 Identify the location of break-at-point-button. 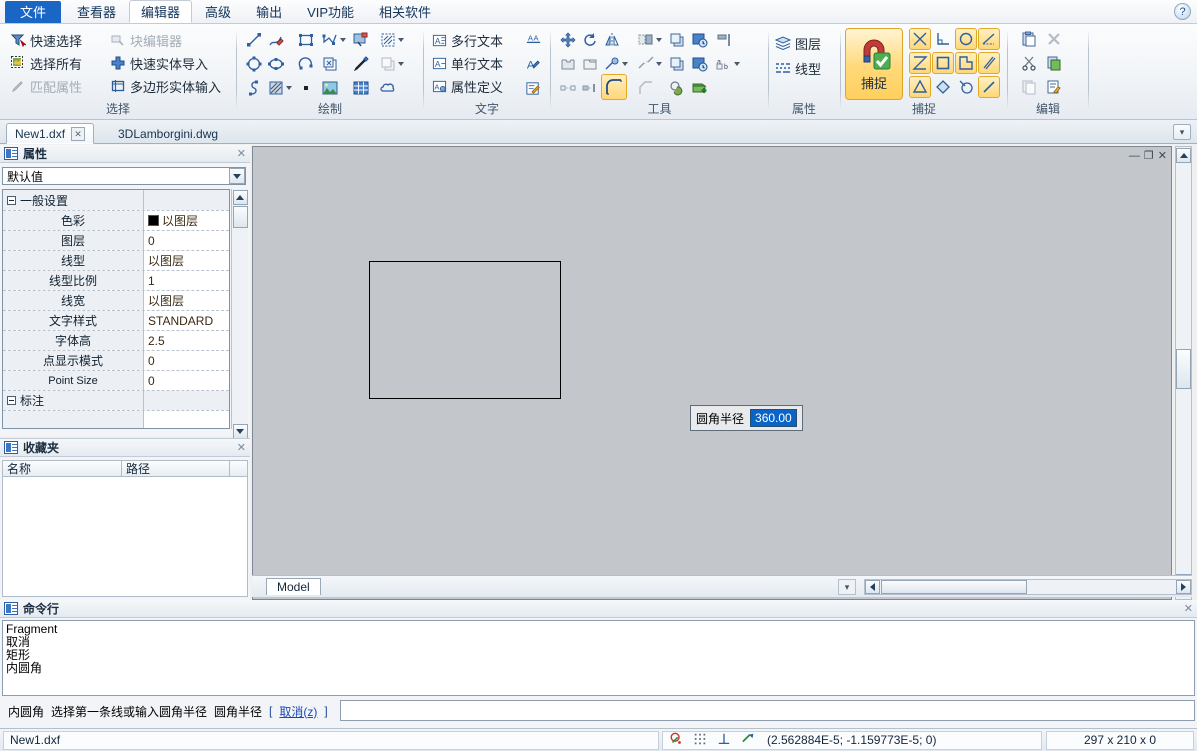
(568, 88).